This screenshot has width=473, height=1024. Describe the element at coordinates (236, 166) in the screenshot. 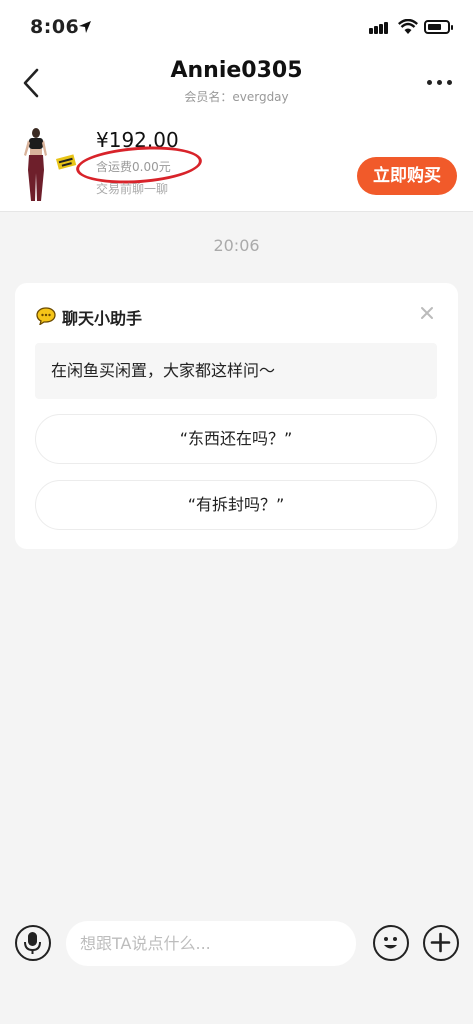

I see `product-bar: ¥192.00 含运费0.00元 交易前聊一聊 立即购买` at that location.